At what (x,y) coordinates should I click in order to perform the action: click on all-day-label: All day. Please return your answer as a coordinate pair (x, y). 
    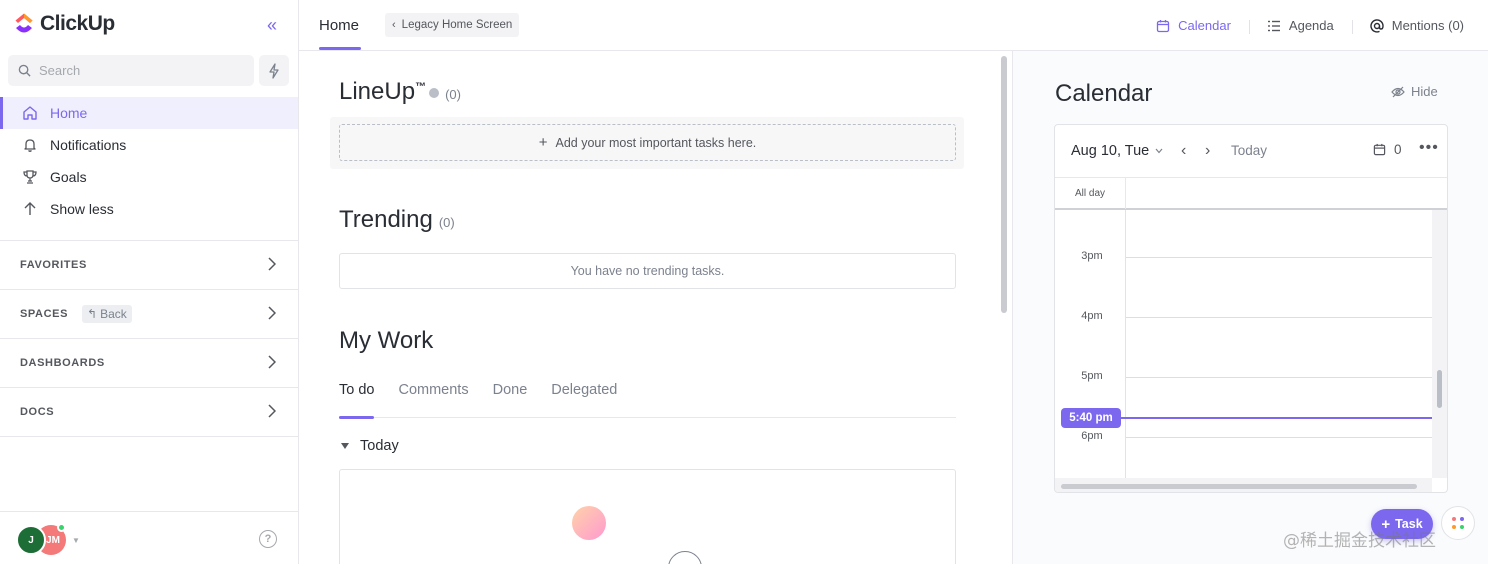
    Looking at the image, I should click on (1090, 193).